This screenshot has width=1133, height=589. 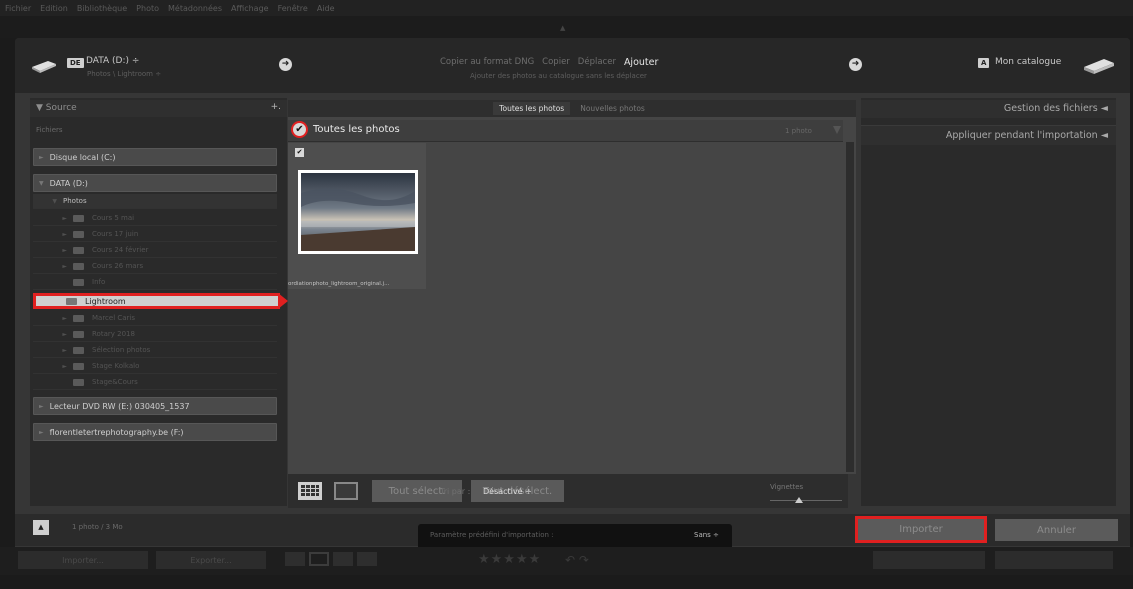 What do you see at coordinates (114, 318) in the screenshot?
I see `folder-label: Marcel Caris` at bounding box center [114, 318].